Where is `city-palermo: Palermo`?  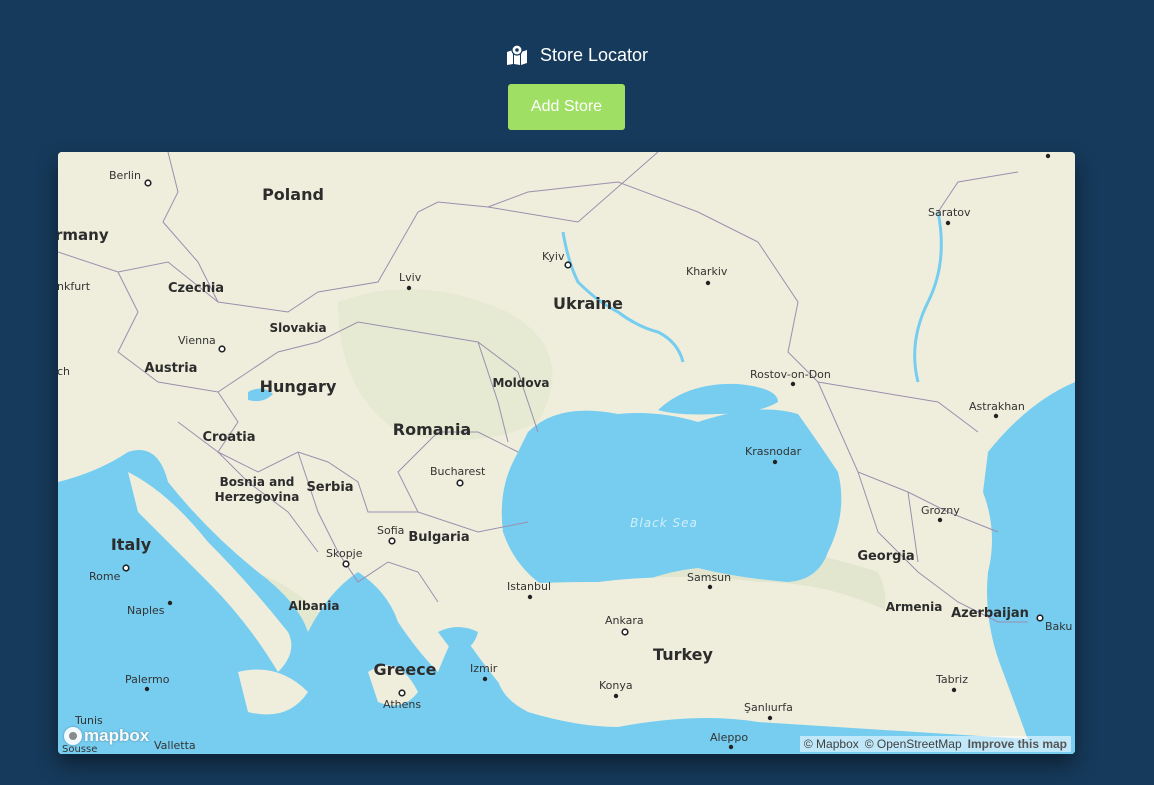 city-palermo: Palermo is located at coordinates (147, 679).